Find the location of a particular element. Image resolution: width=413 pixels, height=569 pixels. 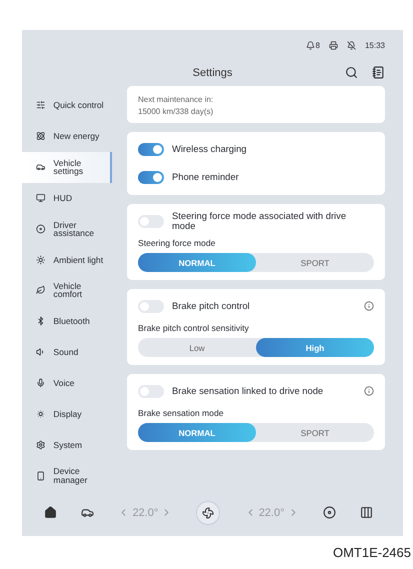

sidebar-item: New energy is located at coordinates (67, 136).